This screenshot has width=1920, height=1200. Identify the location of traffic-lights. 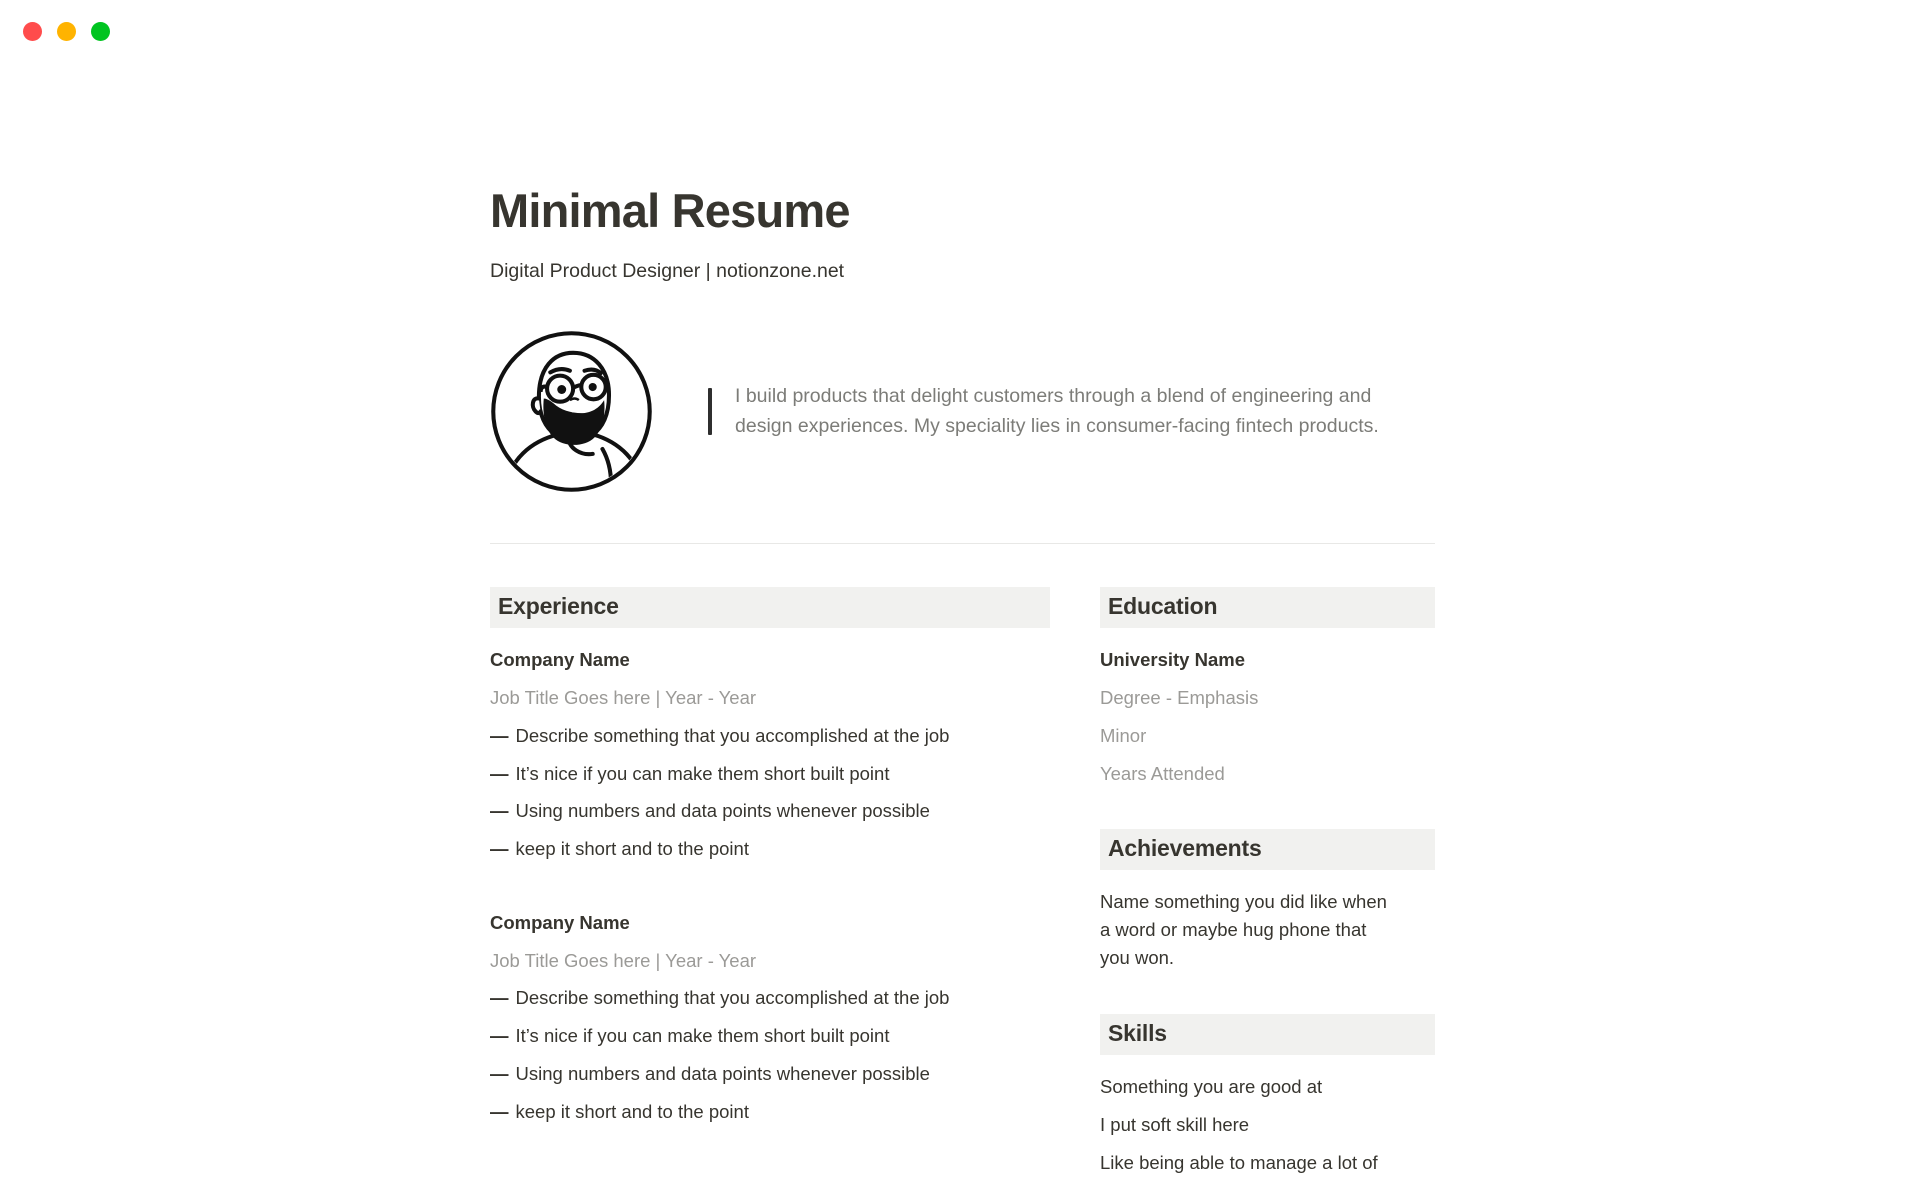
(66, 31).